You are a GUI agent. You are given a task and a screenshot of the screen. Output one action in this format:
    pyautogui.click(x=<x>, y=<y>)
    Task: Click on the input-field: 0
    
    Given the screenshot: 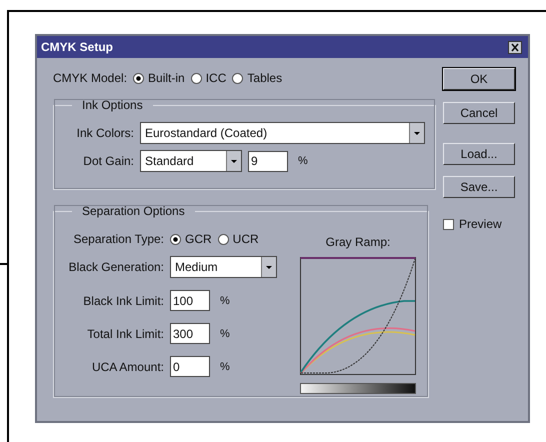 What is the action you would take?
    pyautogui.click(x=190, y=366)
    